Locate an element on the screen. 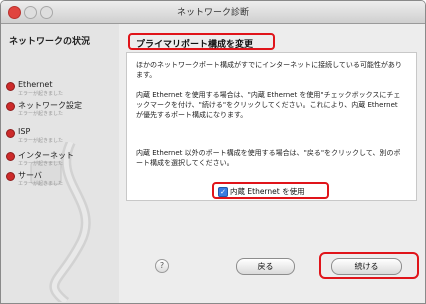  checkmark-icon: ✓ is located at coordinates (223, 192).